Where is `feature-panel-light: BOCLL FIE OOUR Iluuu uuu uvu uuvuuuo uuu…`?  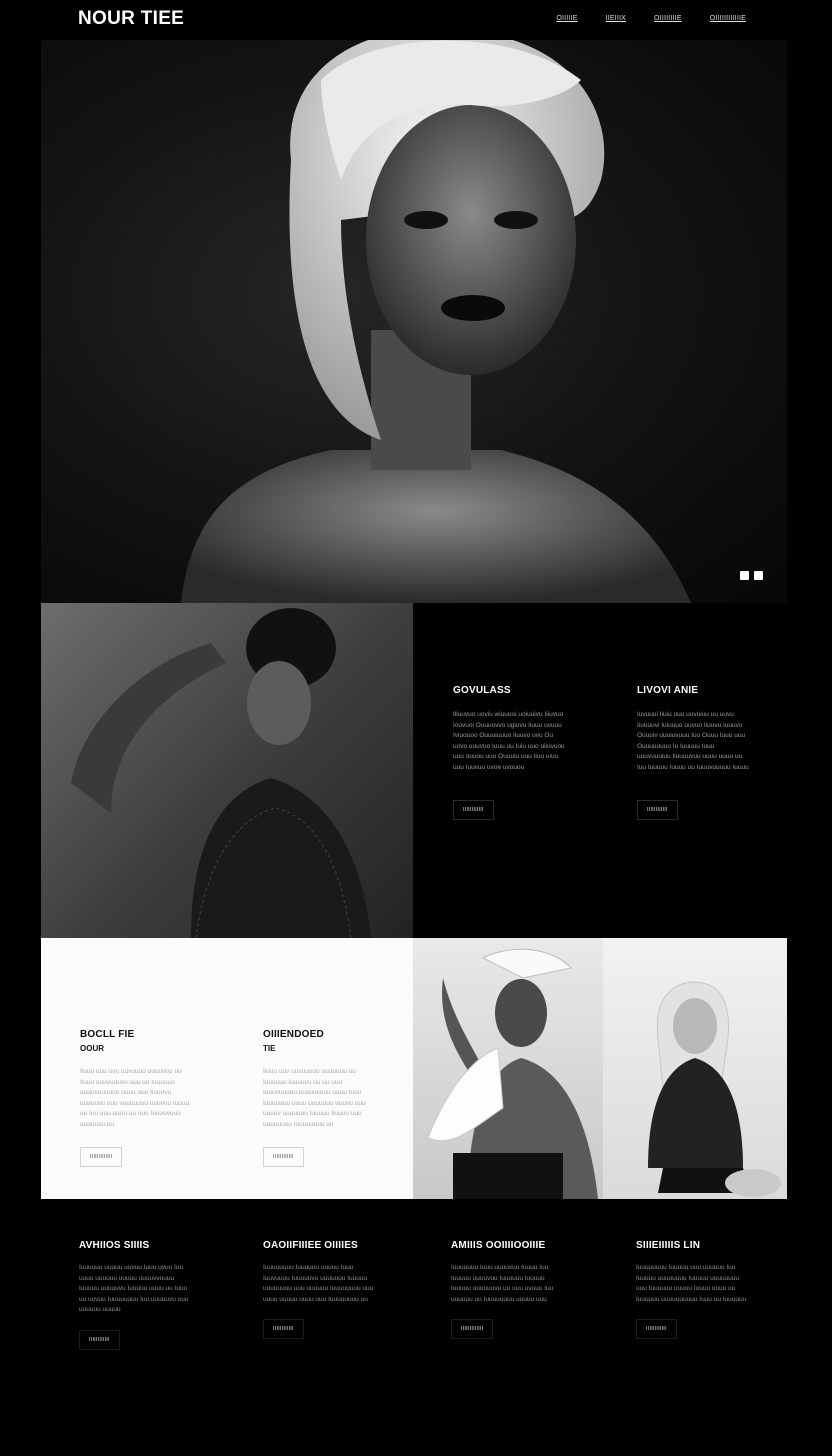 feature-panel-light: BOCLL FIE OOUR Iluuu uuu uvu uuvuuuo uuu… is located at coordinates (227, 1068).